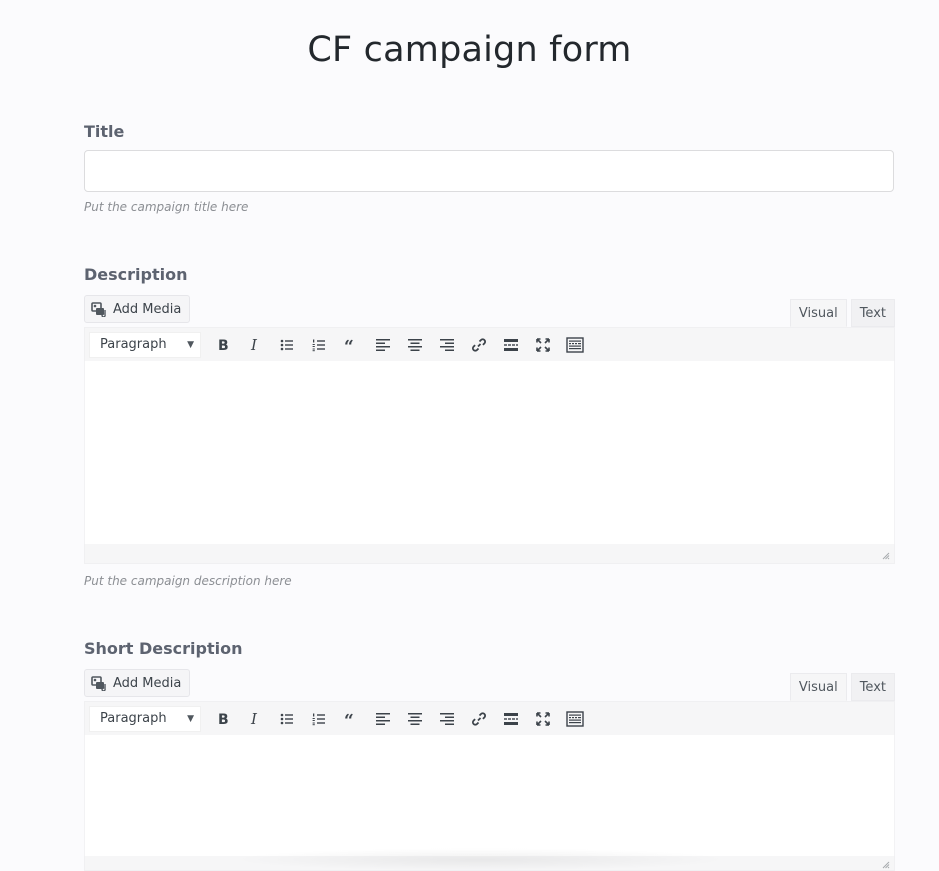  What do you see at coordinates (136, 274) in the screenshot?
I see `description-label: Description` at bounding box center [136, 274].